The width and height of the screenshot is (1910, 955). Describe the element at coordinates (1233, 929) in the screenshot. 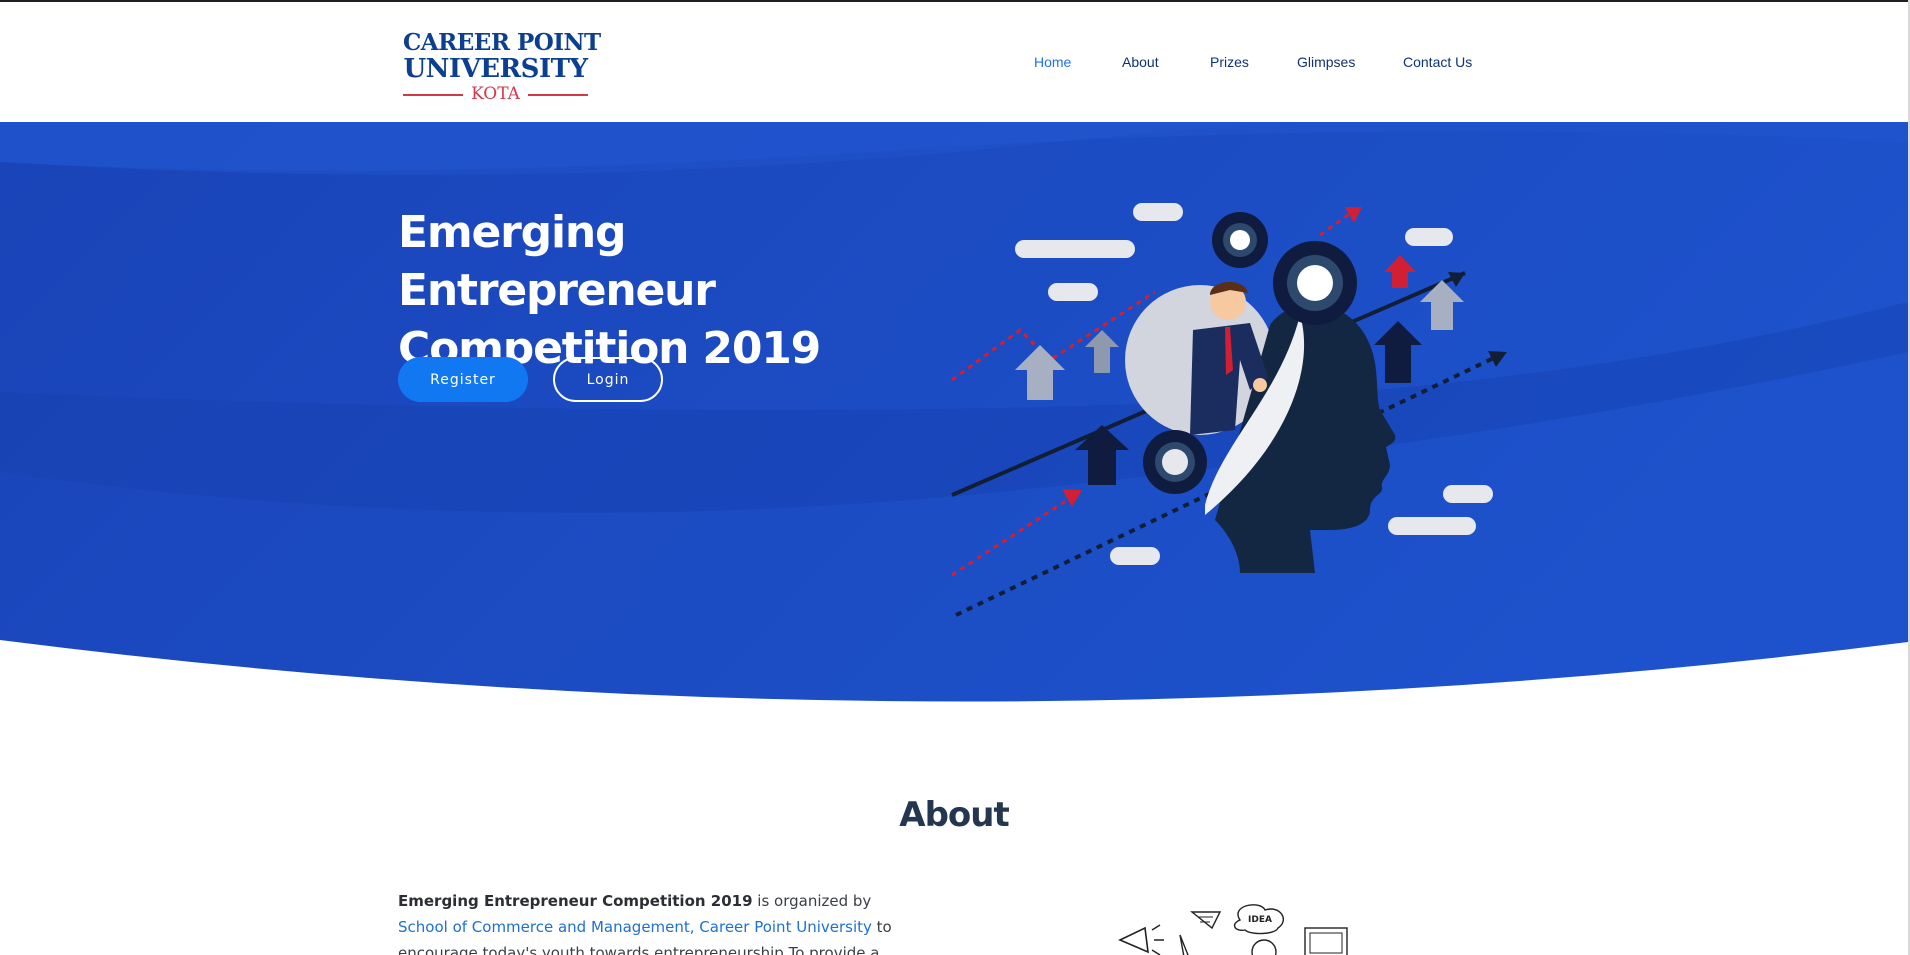

I see `business-doodle-icon: IDEA` at that location.